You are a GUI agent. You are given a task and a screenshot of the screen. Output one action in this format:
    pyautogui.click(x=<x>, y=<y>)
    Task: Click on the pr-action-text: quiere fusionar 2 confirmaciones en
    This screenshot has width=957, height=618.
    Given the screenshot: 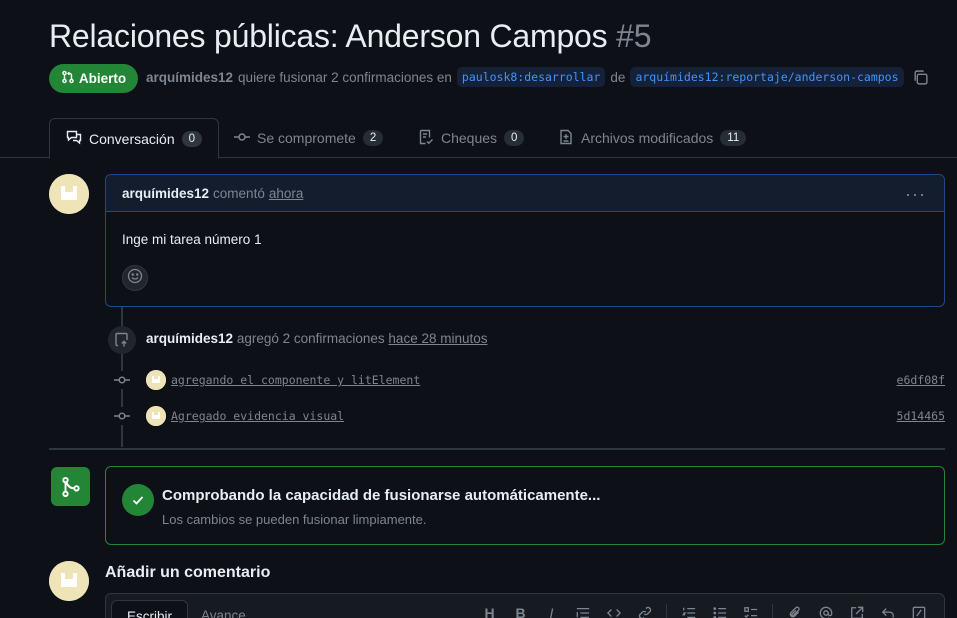 What is the action you would take?
    pyautogui.click(x=345, y=77)
    